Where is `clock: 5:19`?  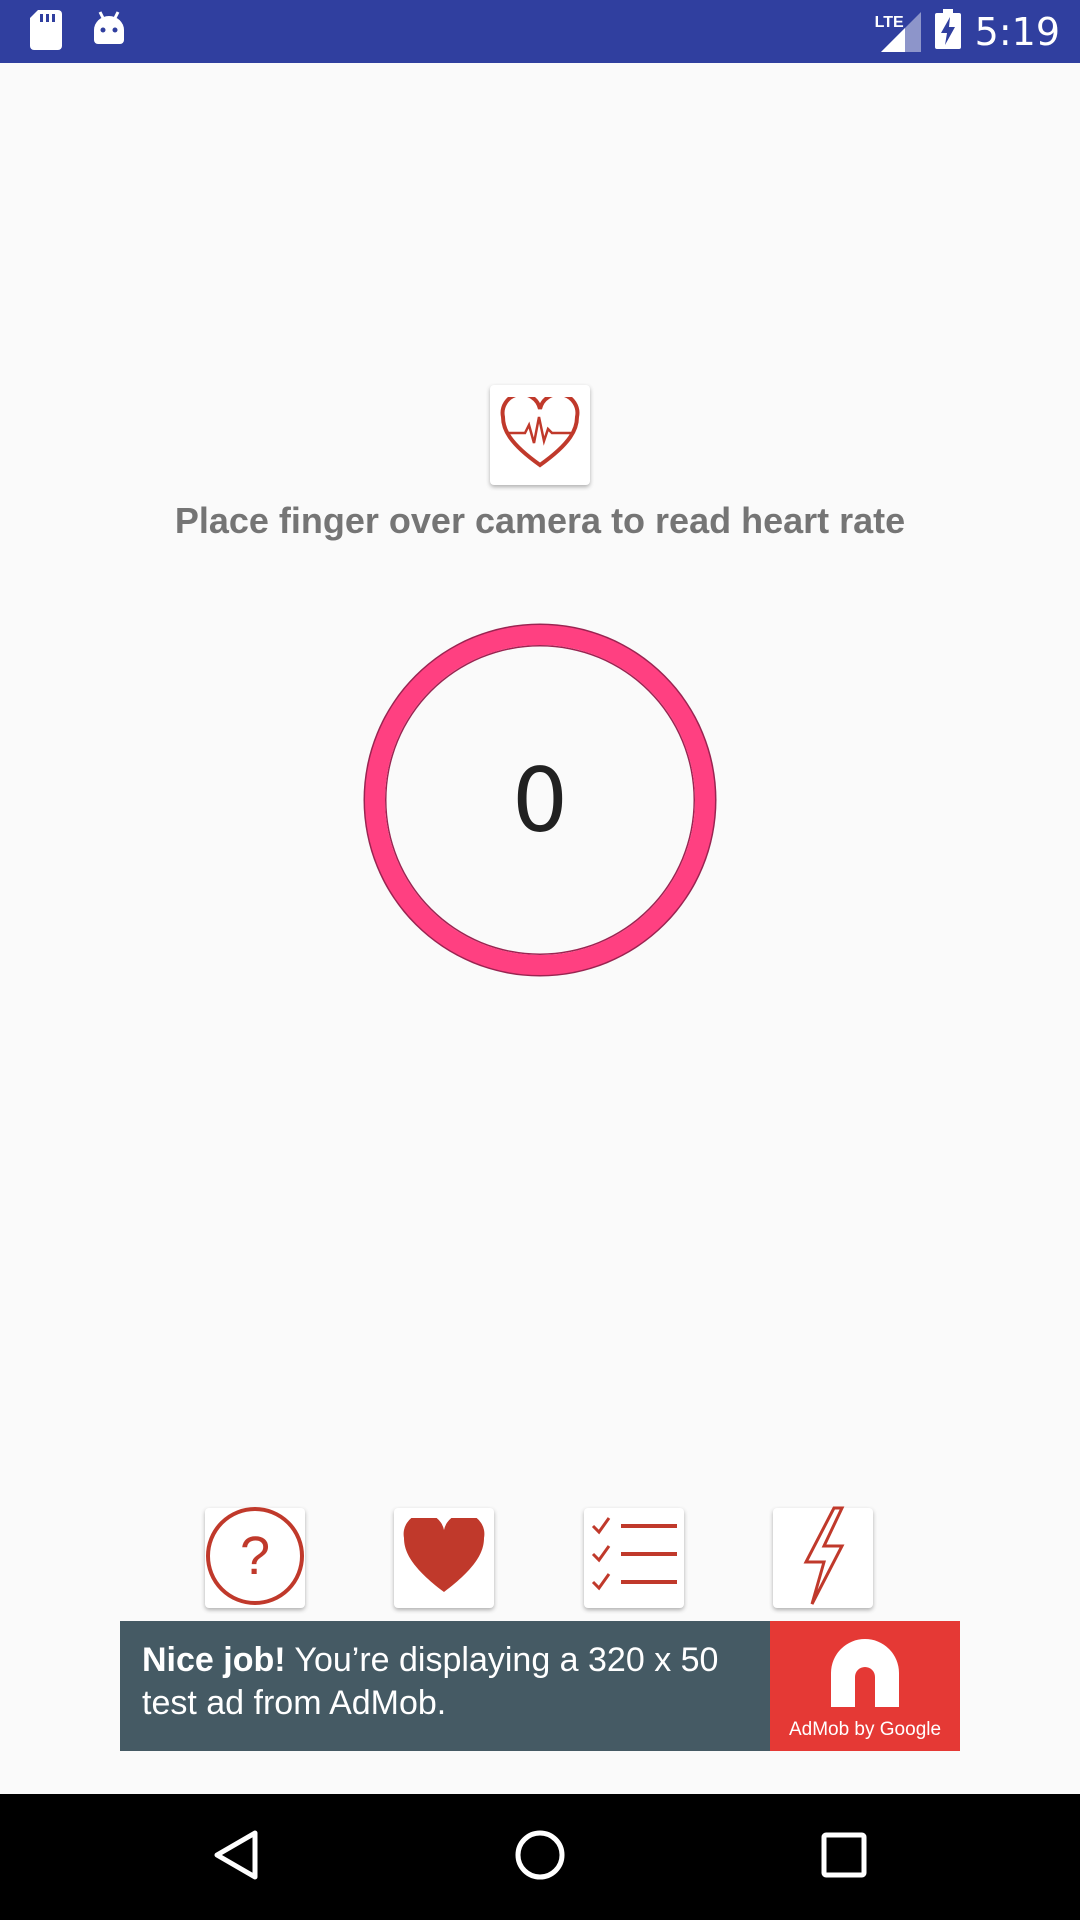
clock: 5:19 is located at coordinates (1017, 31).